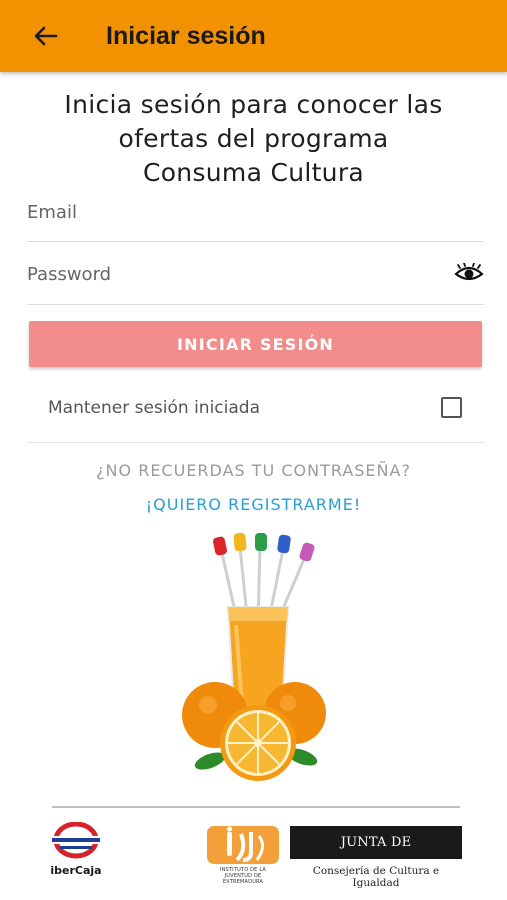  Describe the element at coordinates (186, 35) in the screenshot. I see `page-title: Iniciar sesión` at that location.